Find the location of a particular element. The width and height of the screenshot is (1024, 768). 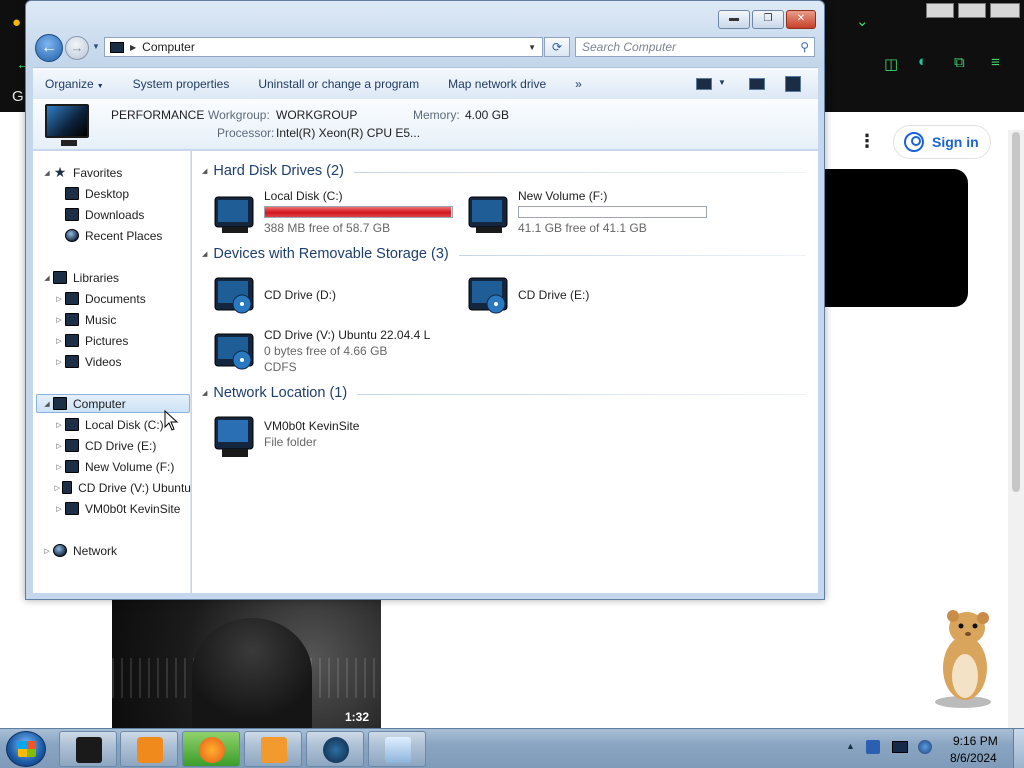

group-header-network: ◢ Network Location (1) is located at coordinates (504, 393).